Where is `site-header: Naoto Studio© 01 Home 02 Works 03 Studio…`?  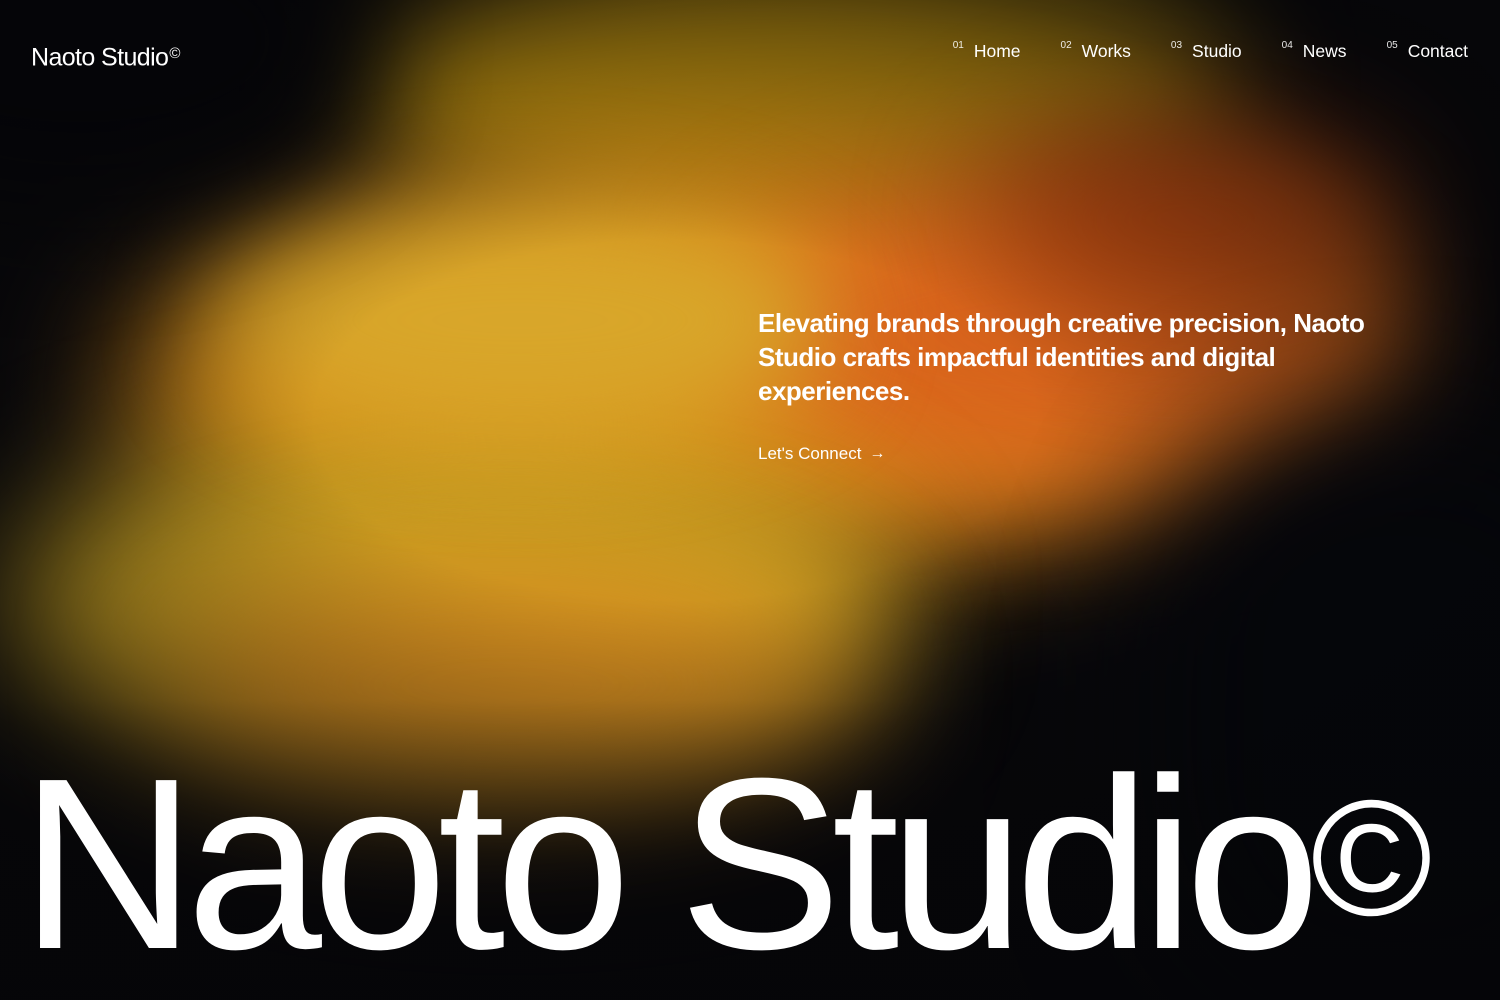
site-header: Naoto Studio© 01 Home 02 Works 03 Studio… is located at coordinates (749, 53).